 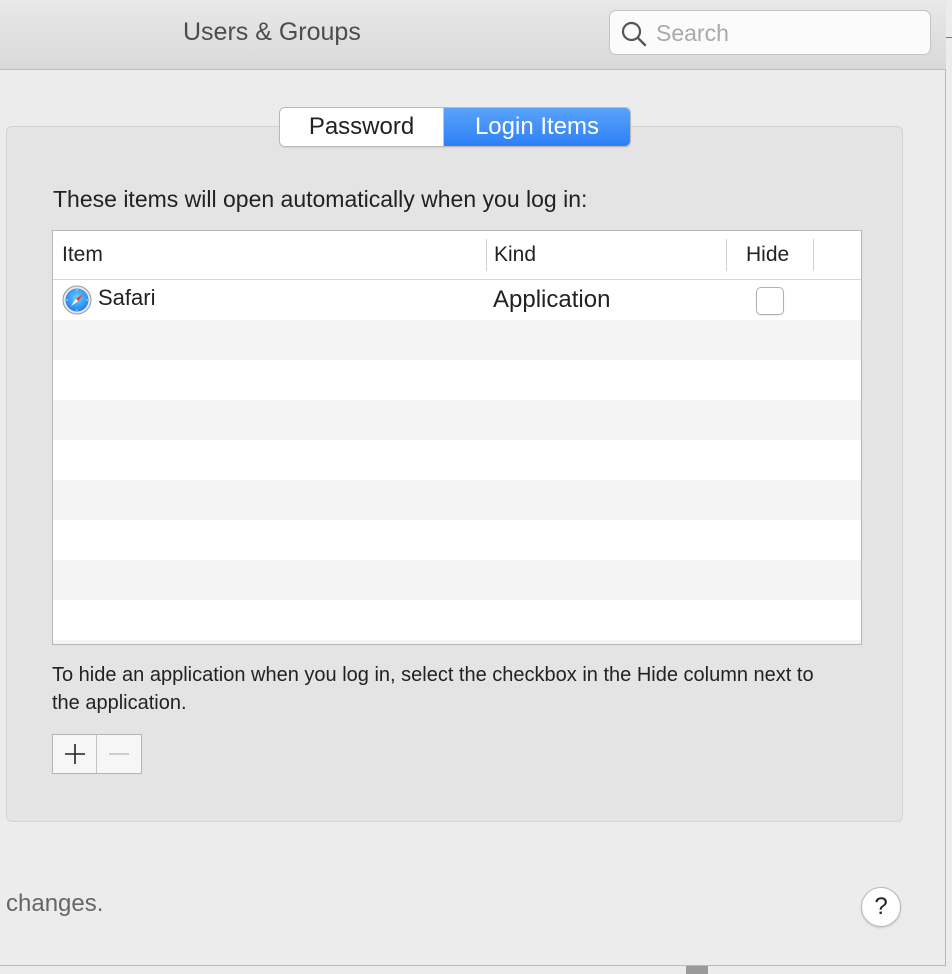 I want to click on add-item-button, so click(x=75, y=754).